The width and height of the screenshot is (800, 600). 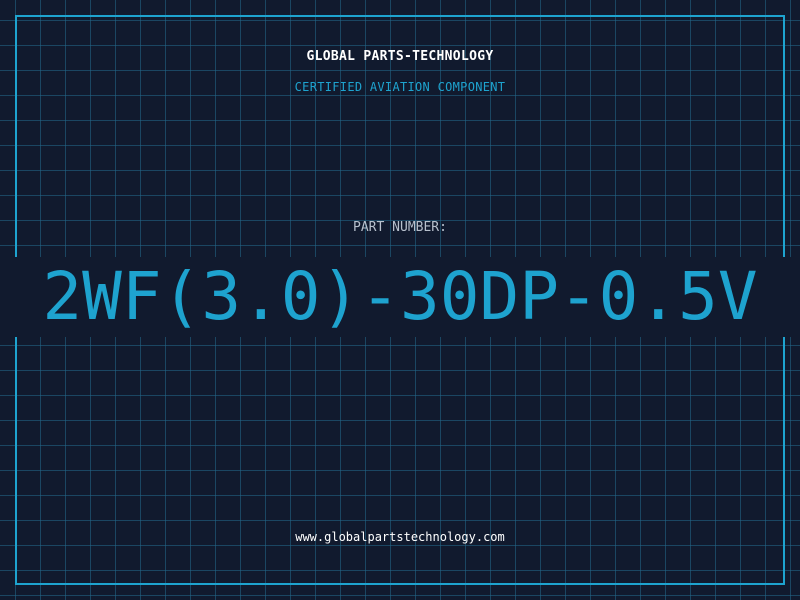 What do you see at coordinates (400, 227) in the screenshot?
I see `part-number-label: PART NUMBER:` at bounding box center [400, 227].